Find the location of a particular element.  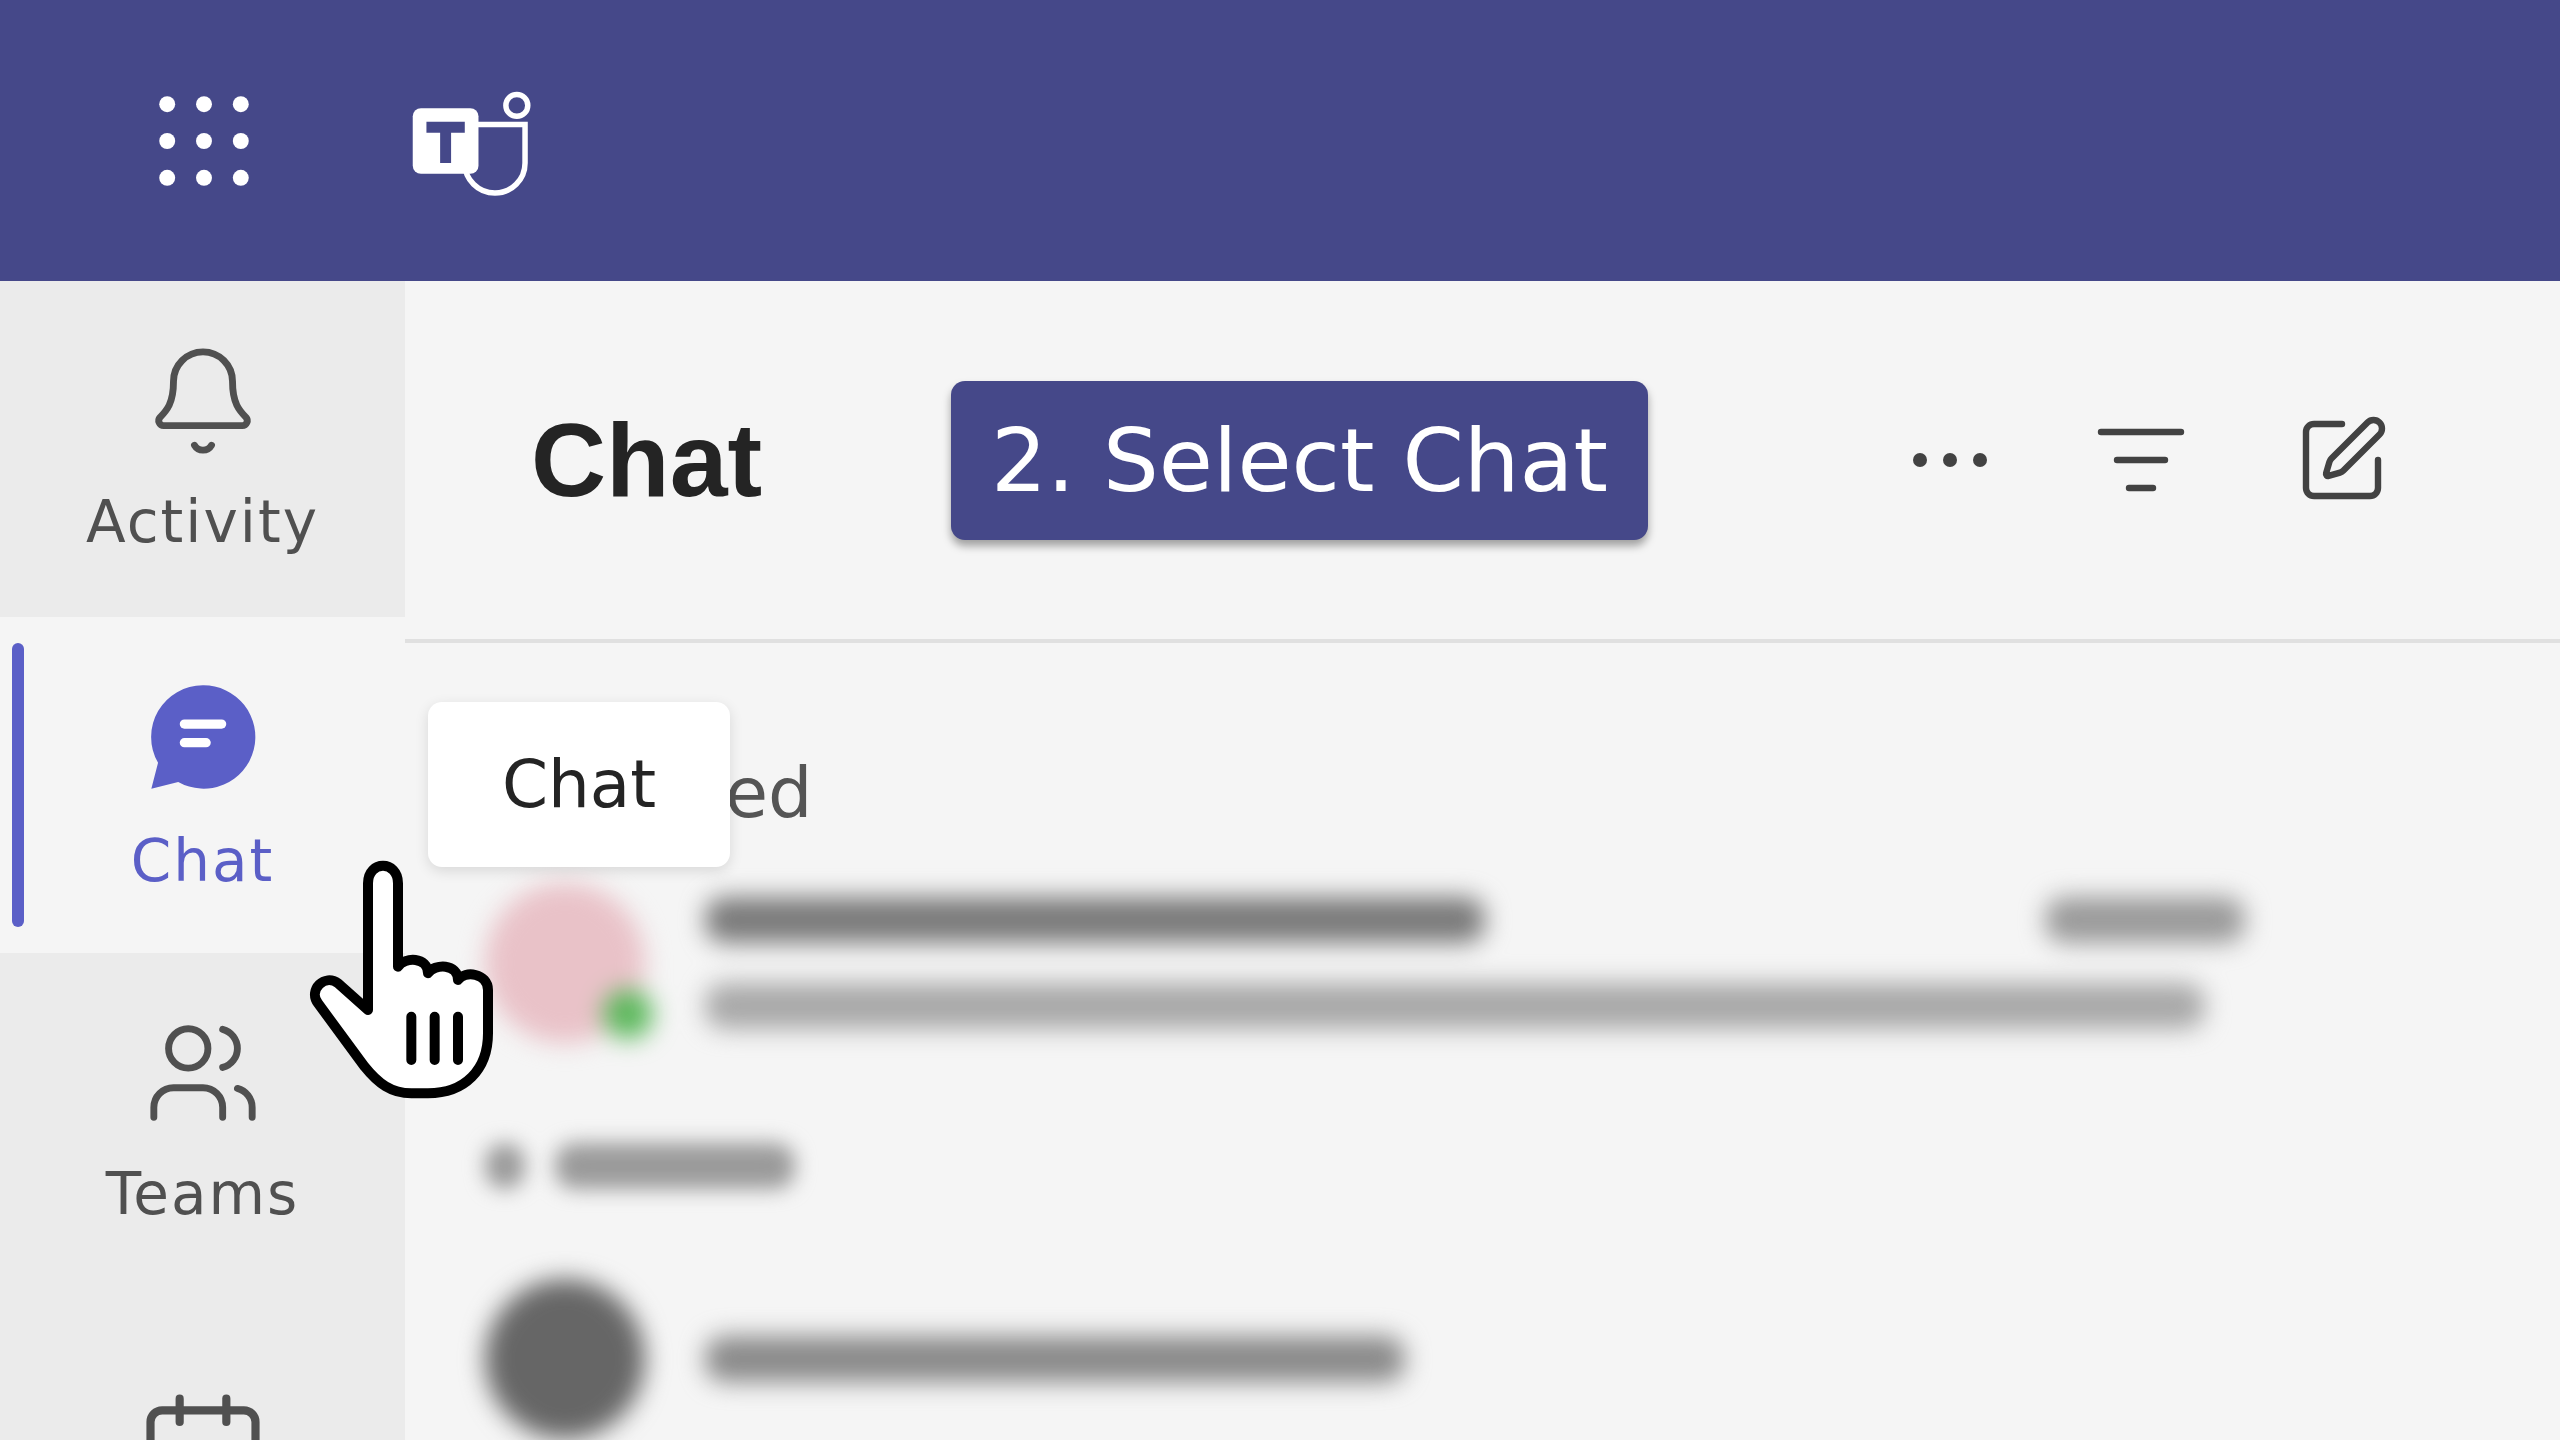

rail-item: Teams is located at coordinates (202, 1121).